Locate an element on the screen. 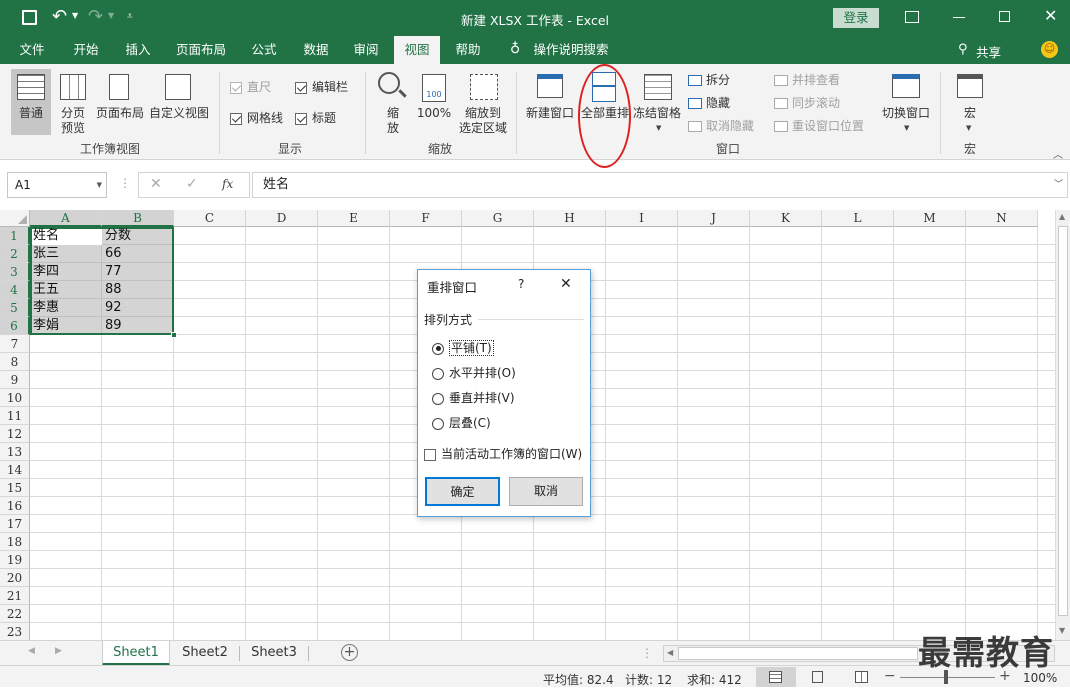  sheet-tab-3: Sheet3 is located at coordinates (274, 653).